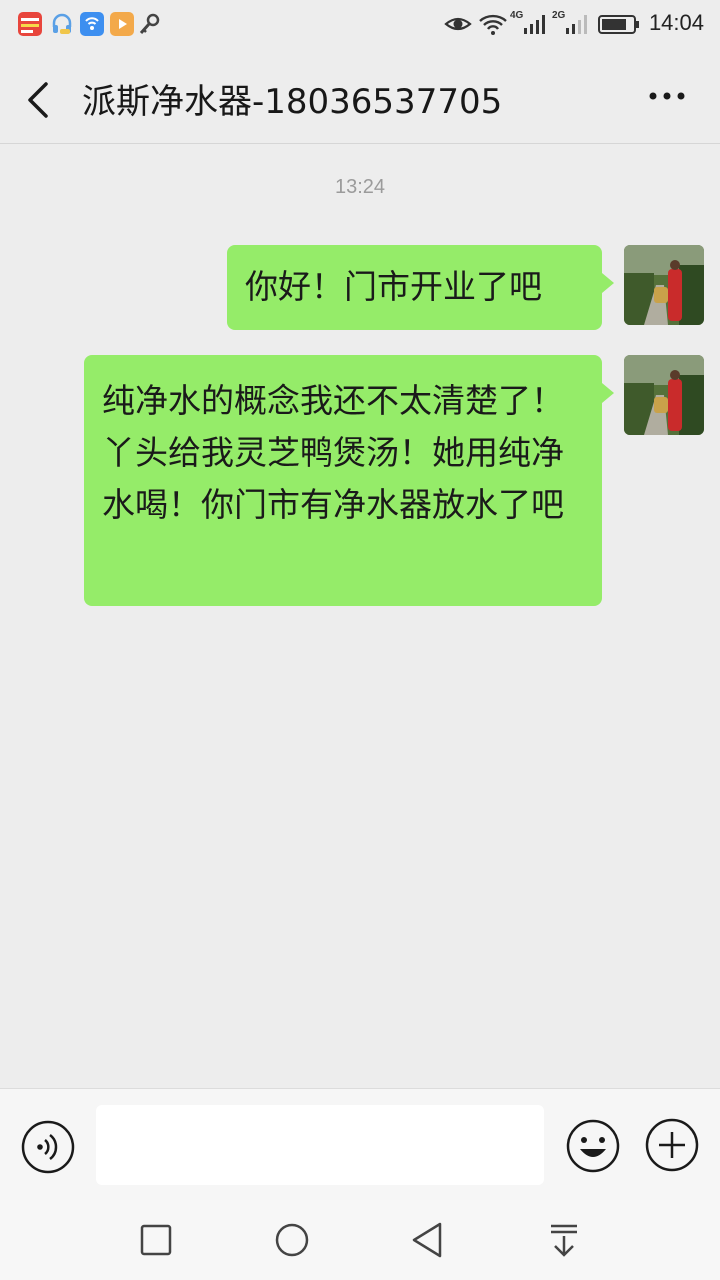 Image resolution: width=720 pixels, height=1280 pixels. I want to click on back-button, so click(40, 97).